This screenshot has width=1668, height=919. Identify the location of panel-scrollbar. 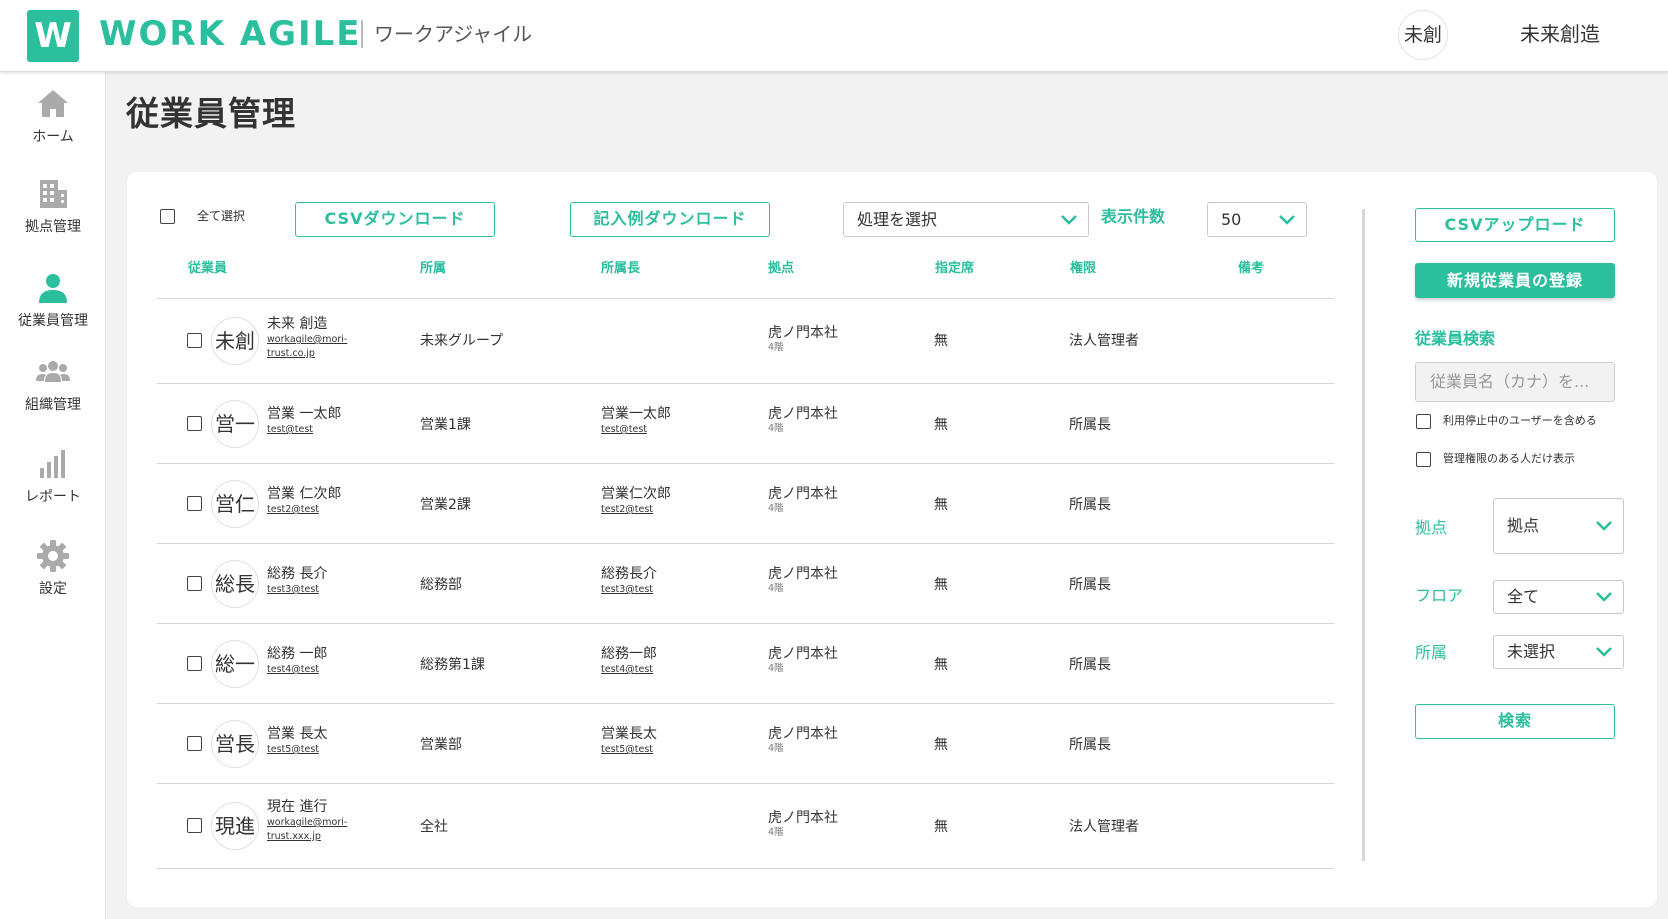
(1363, 535).